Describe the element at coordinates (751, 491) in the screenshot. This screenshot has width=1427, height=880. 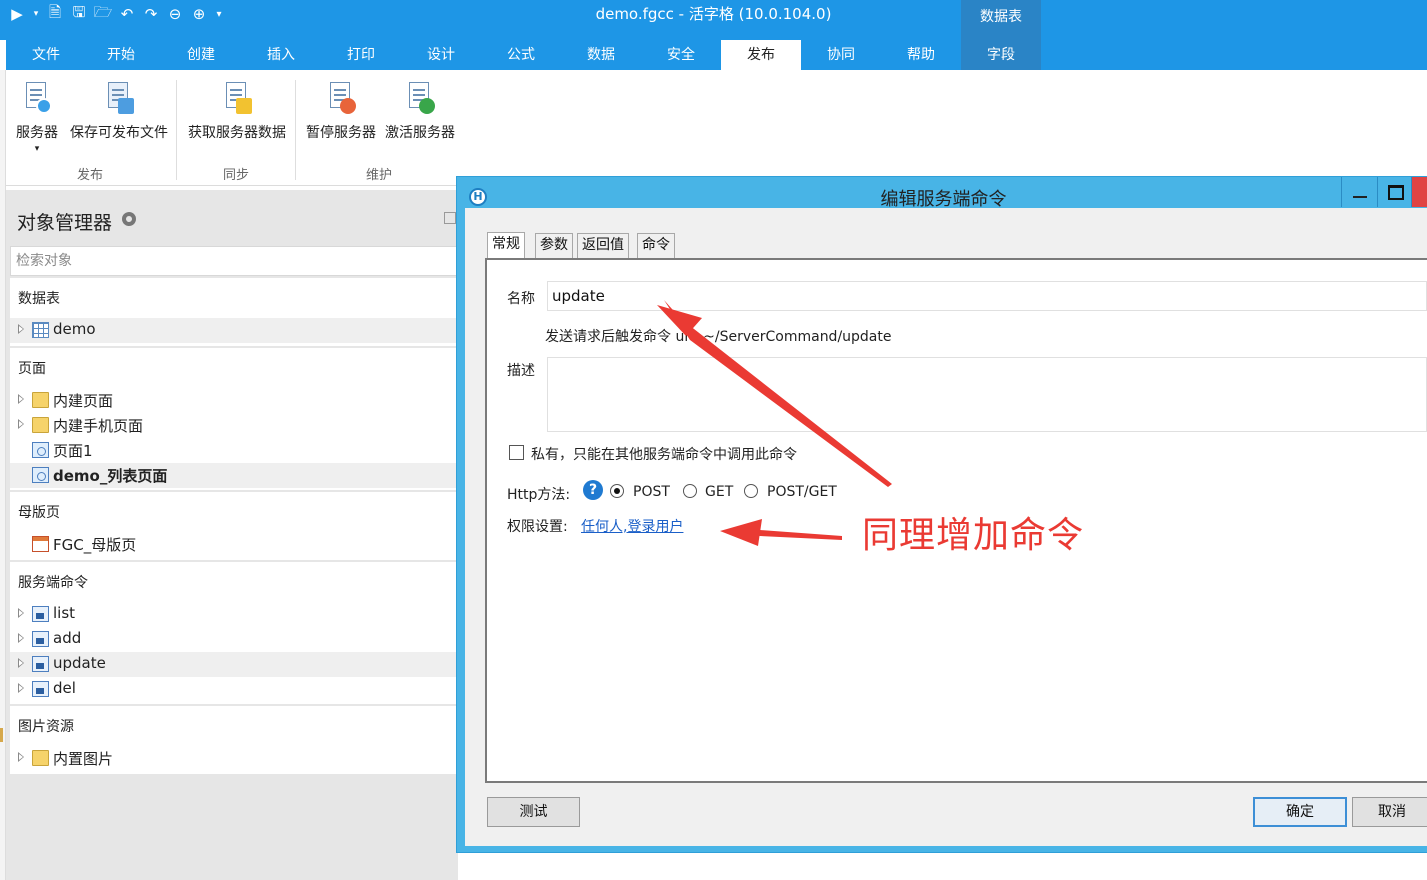
I see `radio-post-get` at that location.